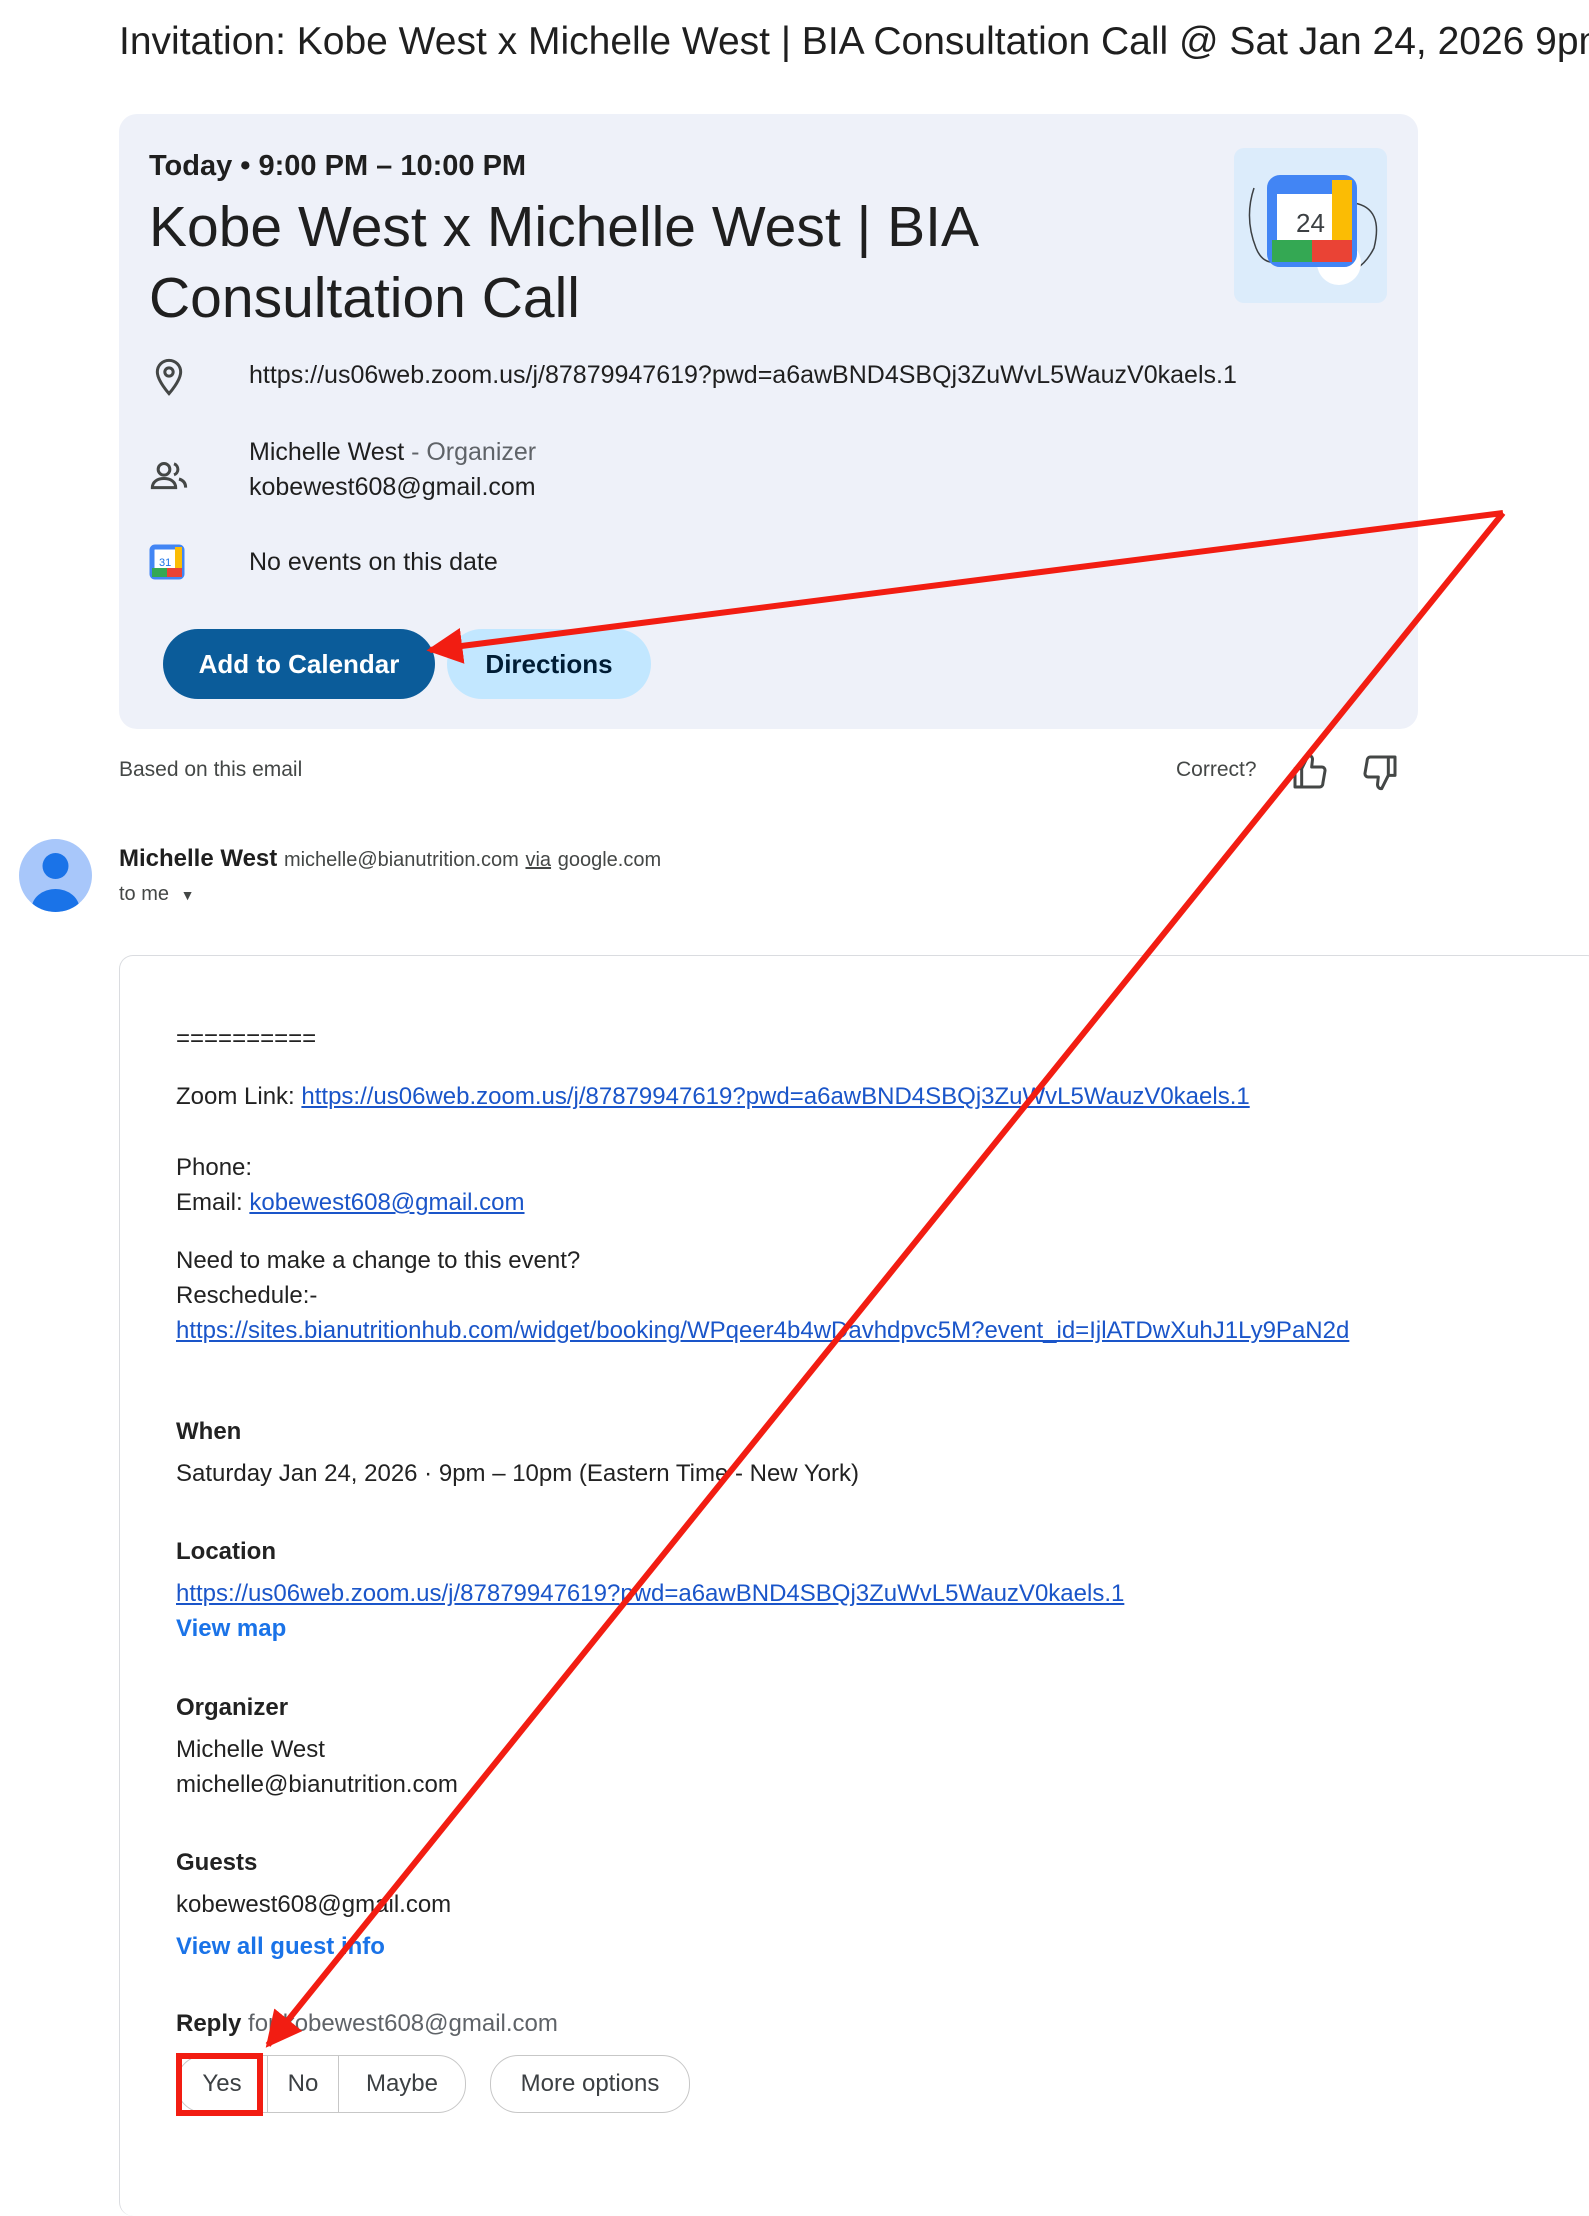  Describe the element at coordinates (965, 587) in the screenshot. I see `annotation-arrow-to-add-calendar` at that location.